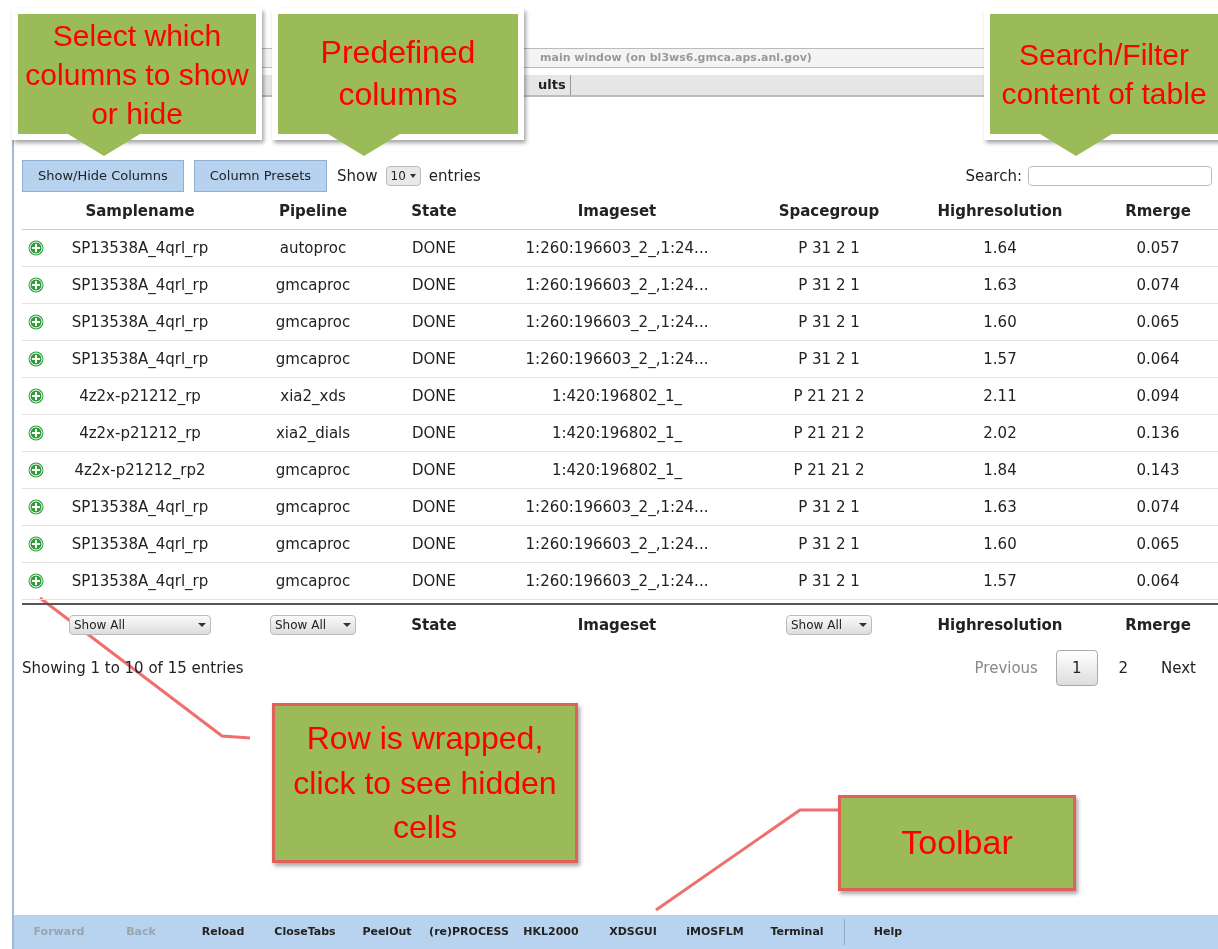 The image size is (1218, 949). Describe the element at coordinates (434, 211) in the screenshot. I see `column-header: State` at that location.